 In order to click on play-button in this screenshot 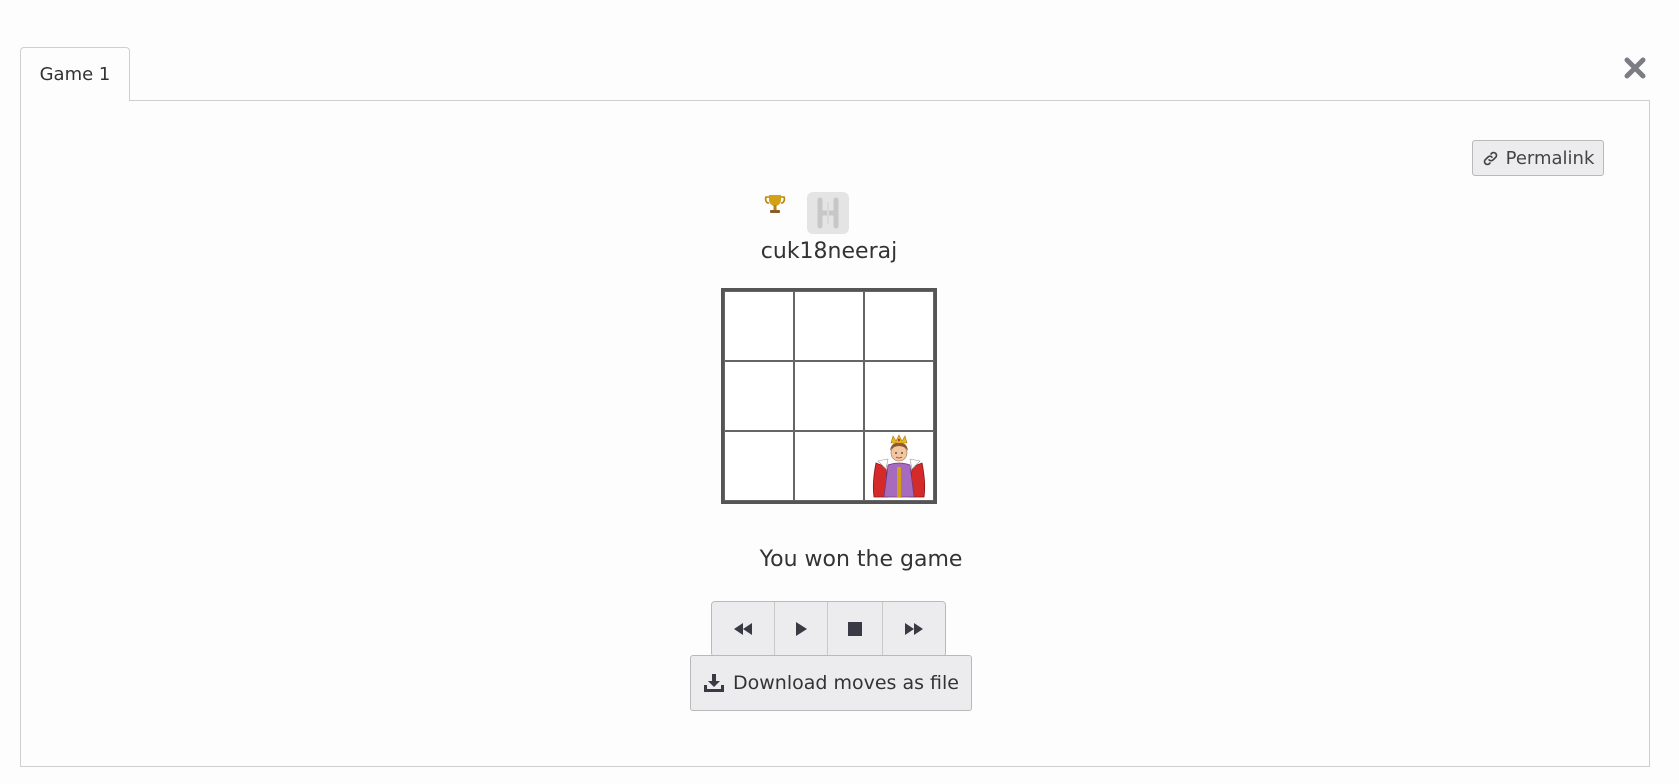, I will do `click(801, 629)`.